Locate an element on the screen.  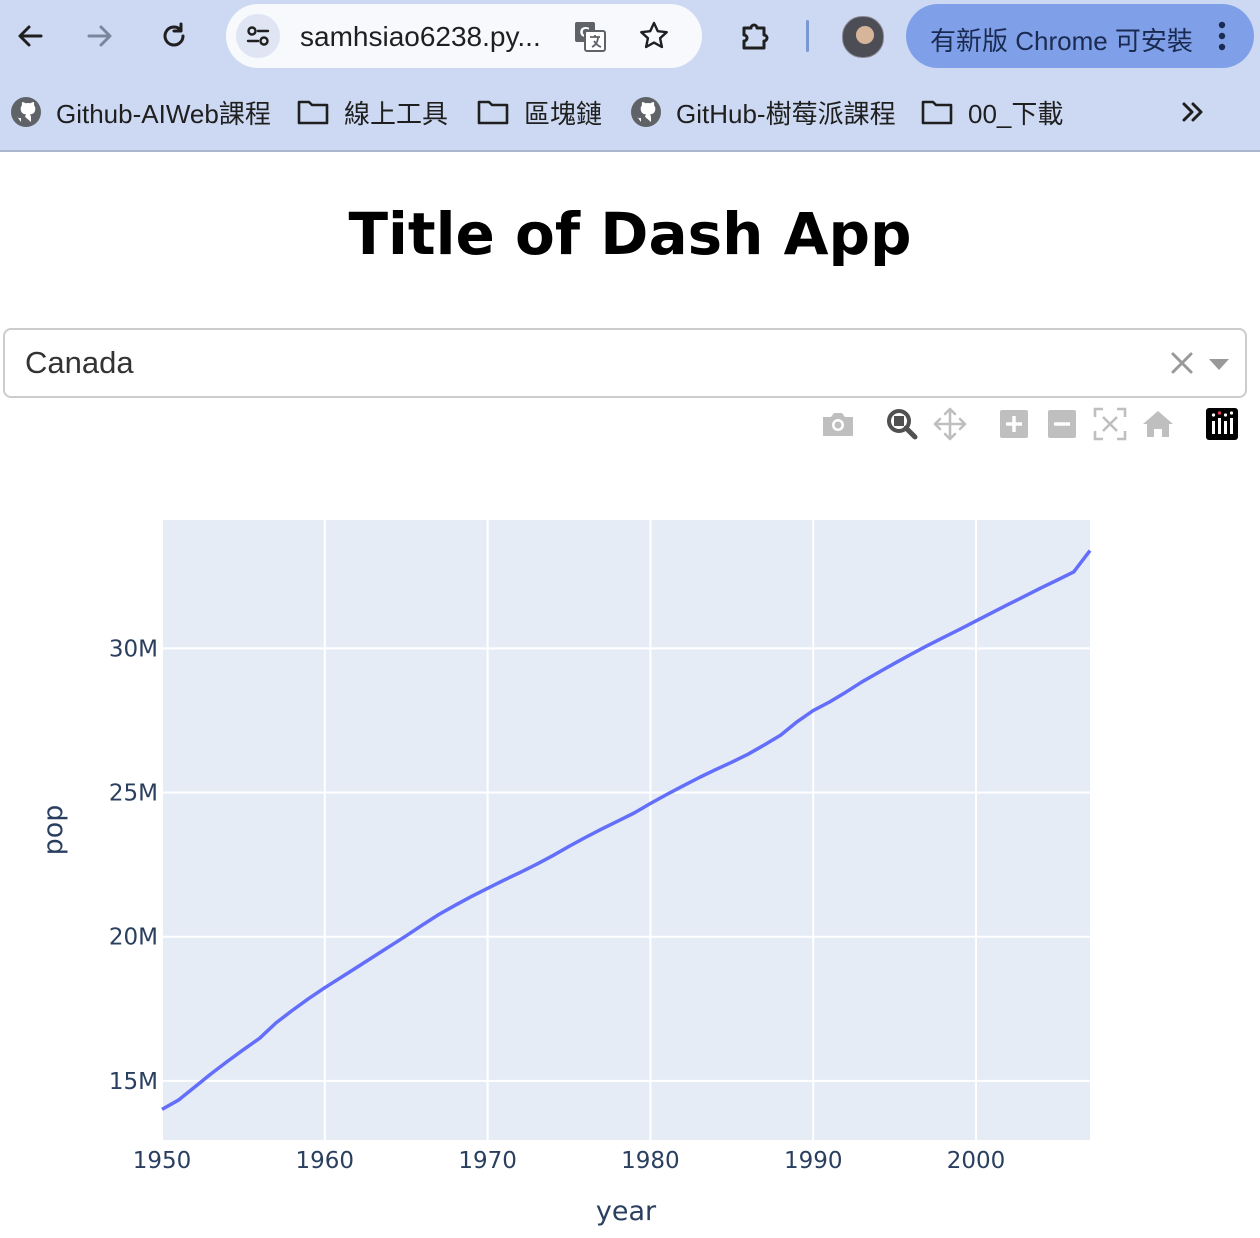
site-info-button is located at coordinates (258, 36).